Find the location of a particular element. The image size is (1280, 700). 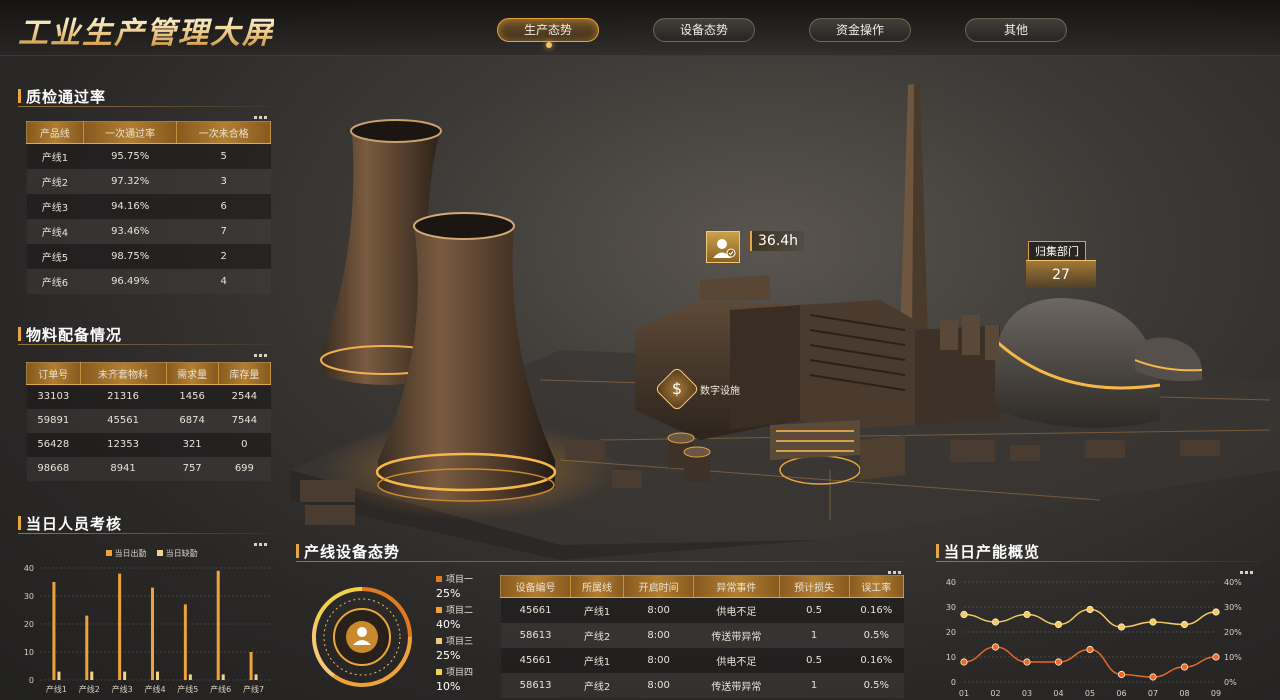

table-row: 33103 21316 1456 2544 is located at coordinates (148, 396).